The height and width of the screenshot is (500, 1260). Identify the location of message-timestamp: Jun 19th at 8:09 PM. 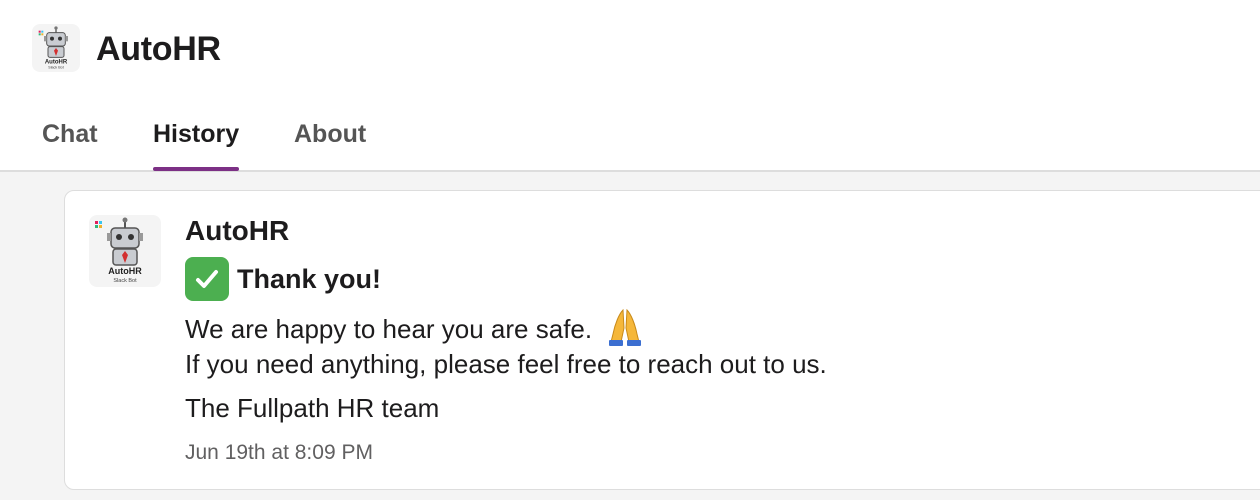
(279, 453).